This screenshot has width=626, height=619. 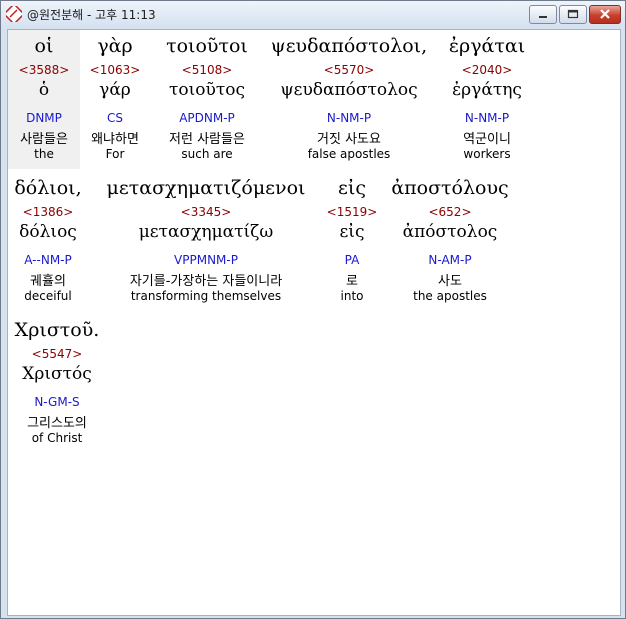 I want to click on greek-word: οἱ, so click(x=44, y=46).